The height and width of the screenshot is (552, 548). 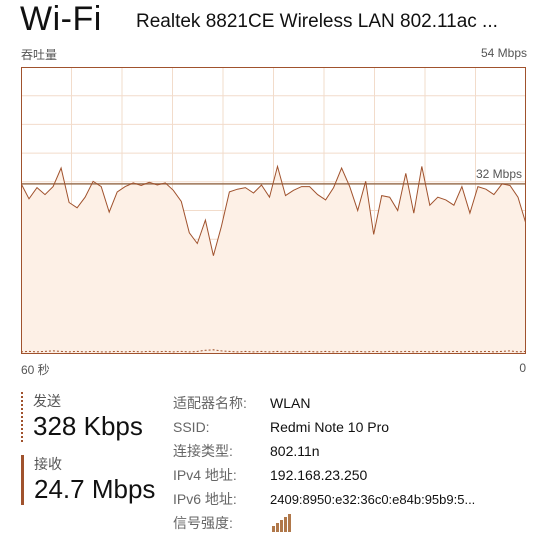 I want to click on detail-key: 连接类型:, so click(x=203, y=451).